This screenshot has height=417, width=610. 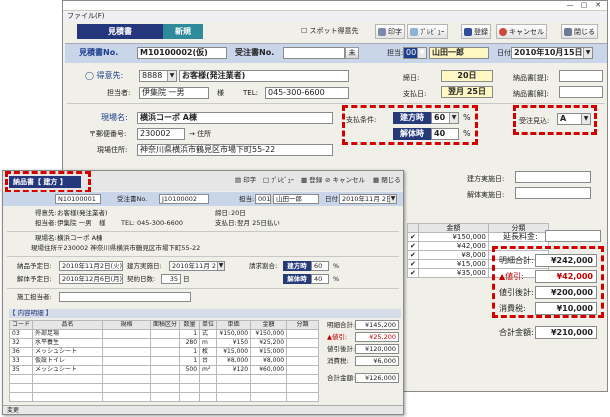 I want to click on close-button: 閉じる, so click(x=579, y=31).